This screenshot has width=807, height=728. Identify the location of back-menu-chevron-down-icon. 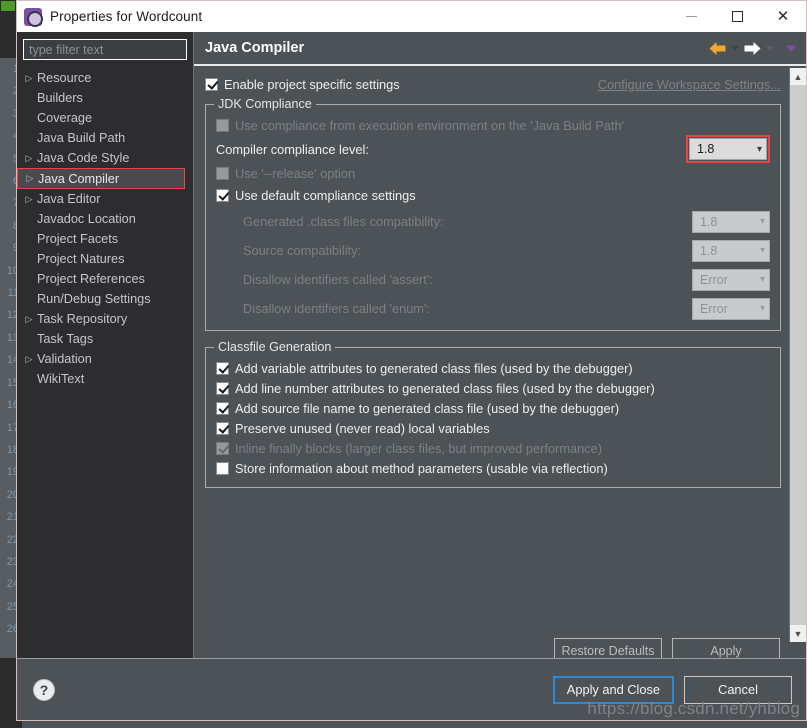
(735, 48).